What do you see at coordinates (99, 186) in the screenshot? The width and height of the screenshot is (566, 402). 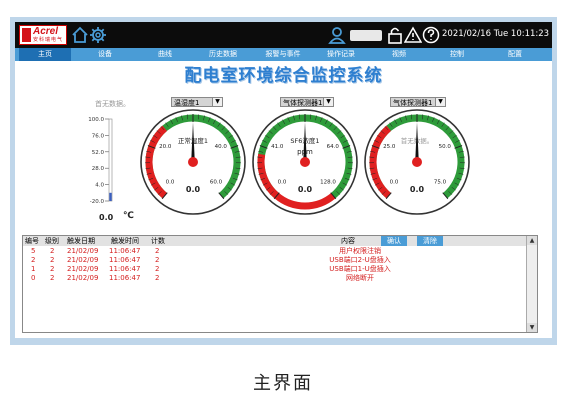 I see `thermometer-tick-label: 4.0` at bounding box center [99, 186].